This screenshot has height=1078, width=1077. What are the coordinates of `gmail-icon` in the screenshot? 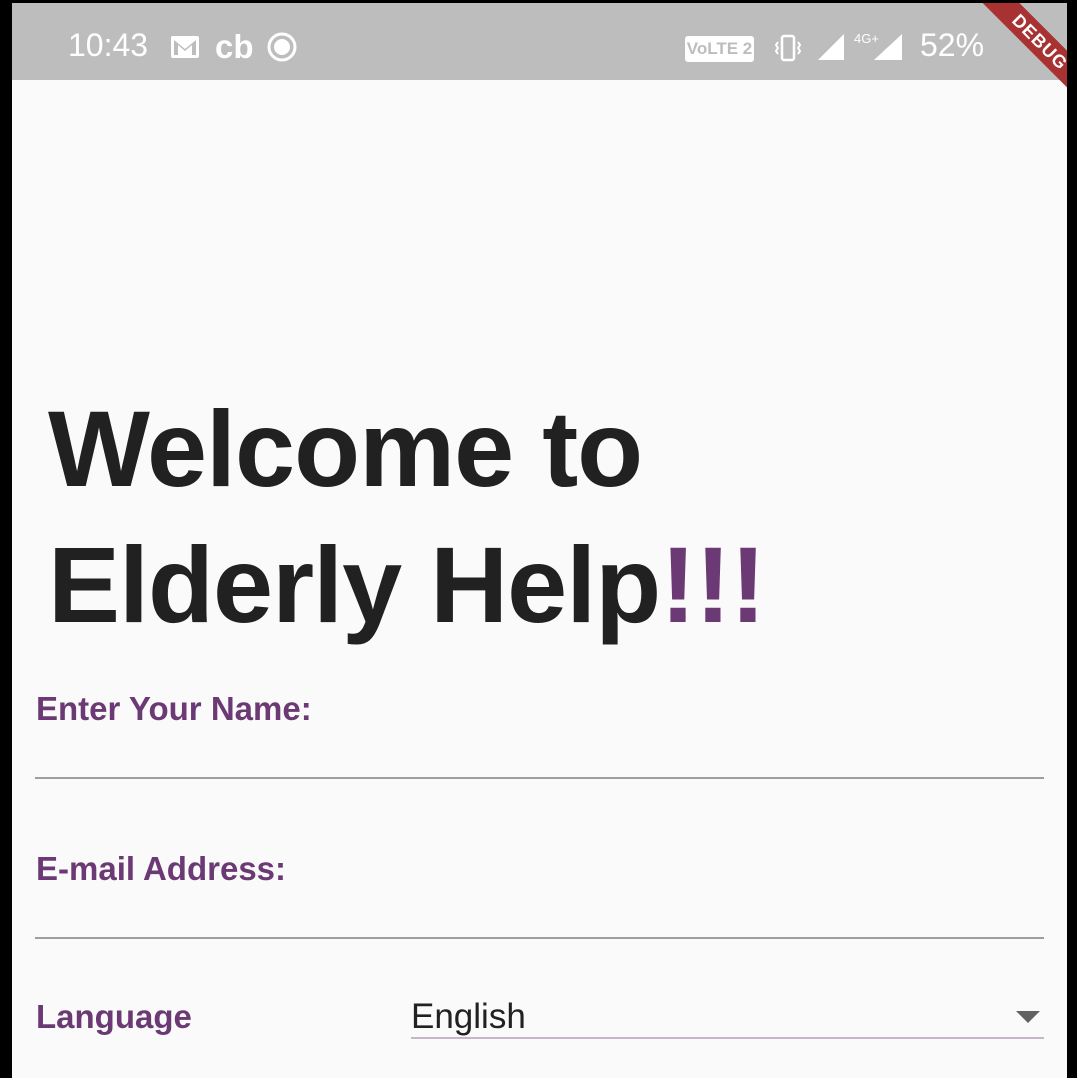 It's located at (185, 50).